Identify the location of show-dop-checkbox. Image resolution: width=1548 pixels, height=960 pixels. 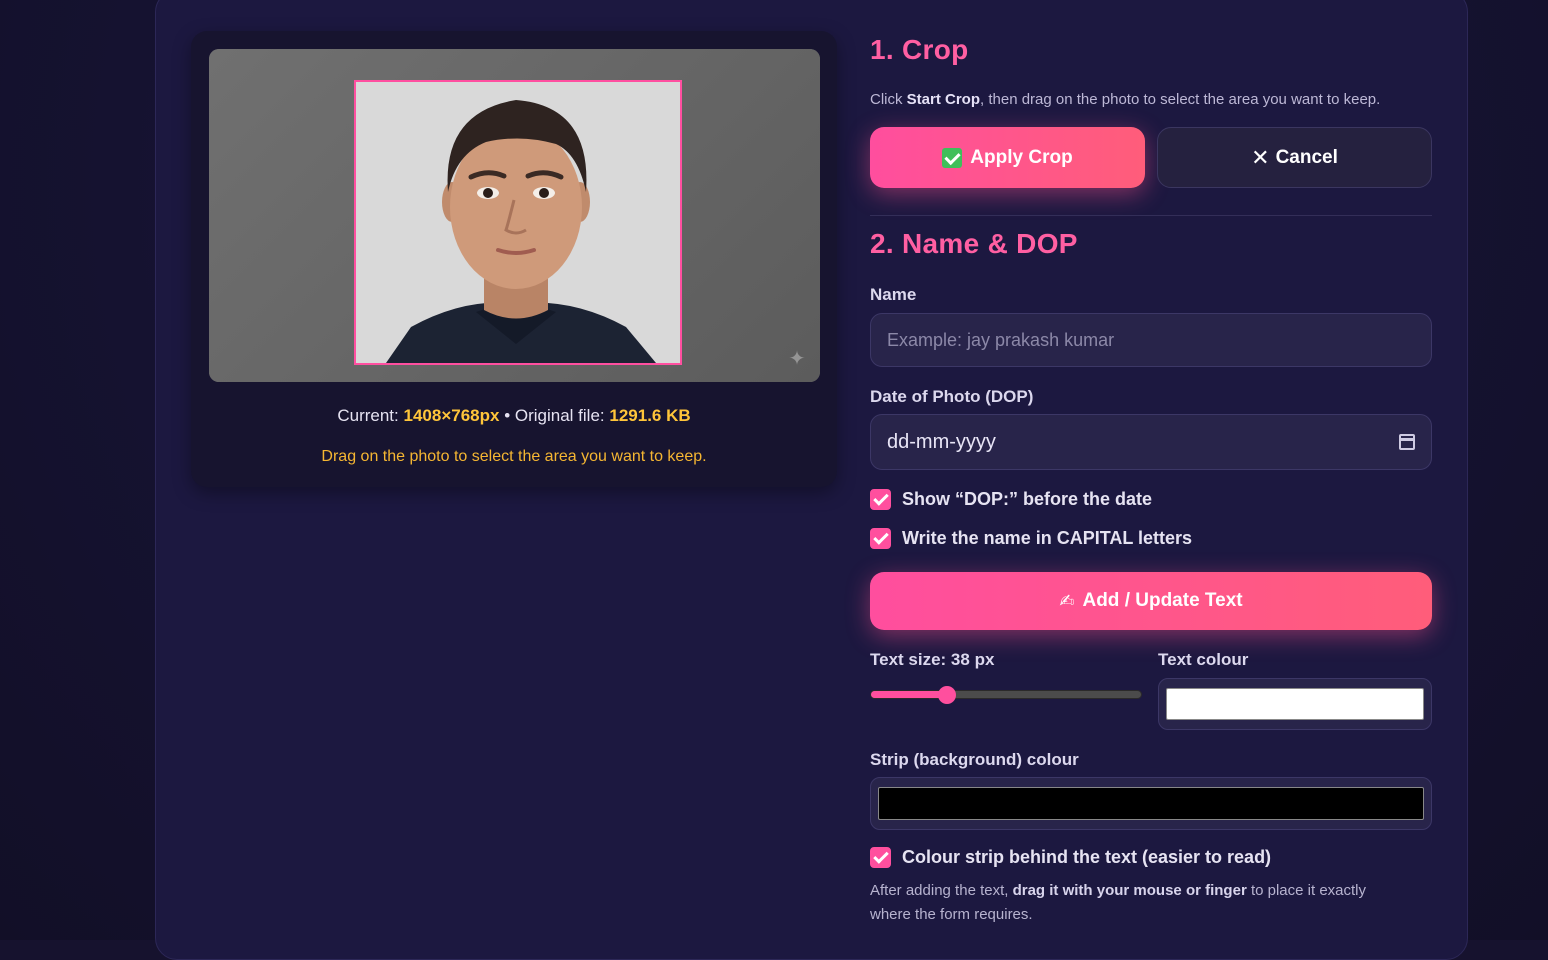
(880, 499).